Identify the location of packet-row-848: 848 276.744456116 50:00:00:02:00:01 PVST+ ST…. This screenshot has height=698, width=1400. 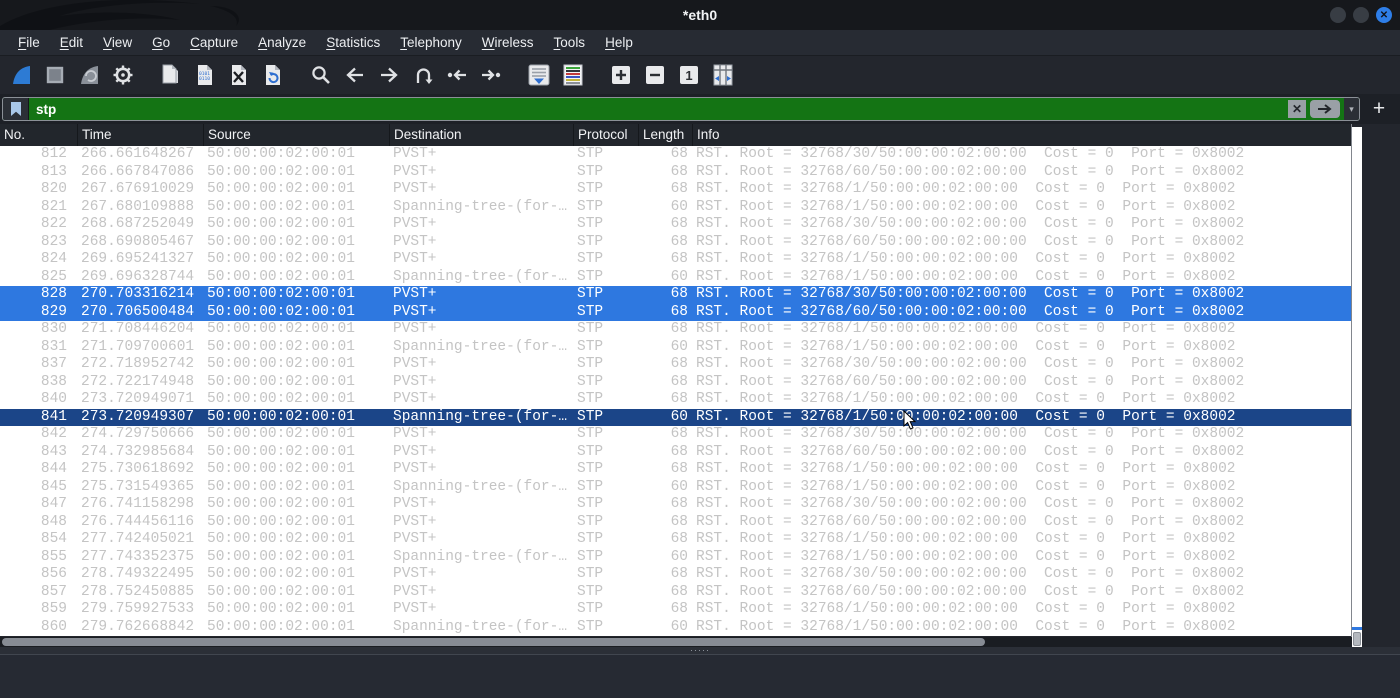
(676, 523).